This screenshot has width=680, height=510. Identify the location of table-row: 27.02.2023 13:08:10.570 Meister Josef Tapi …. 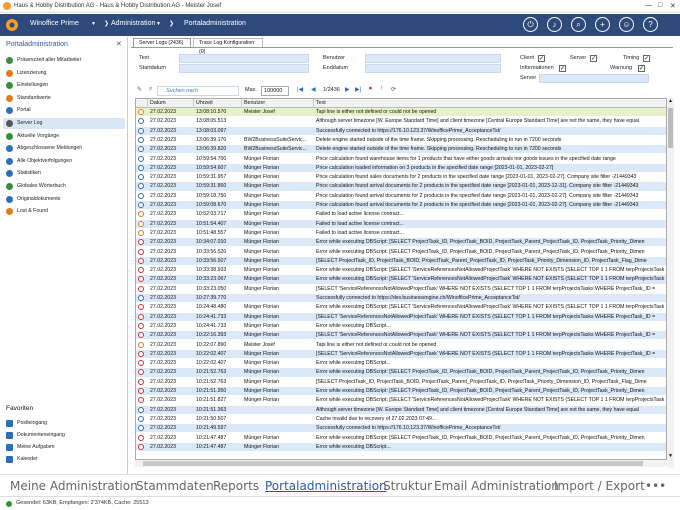
(401, 112).